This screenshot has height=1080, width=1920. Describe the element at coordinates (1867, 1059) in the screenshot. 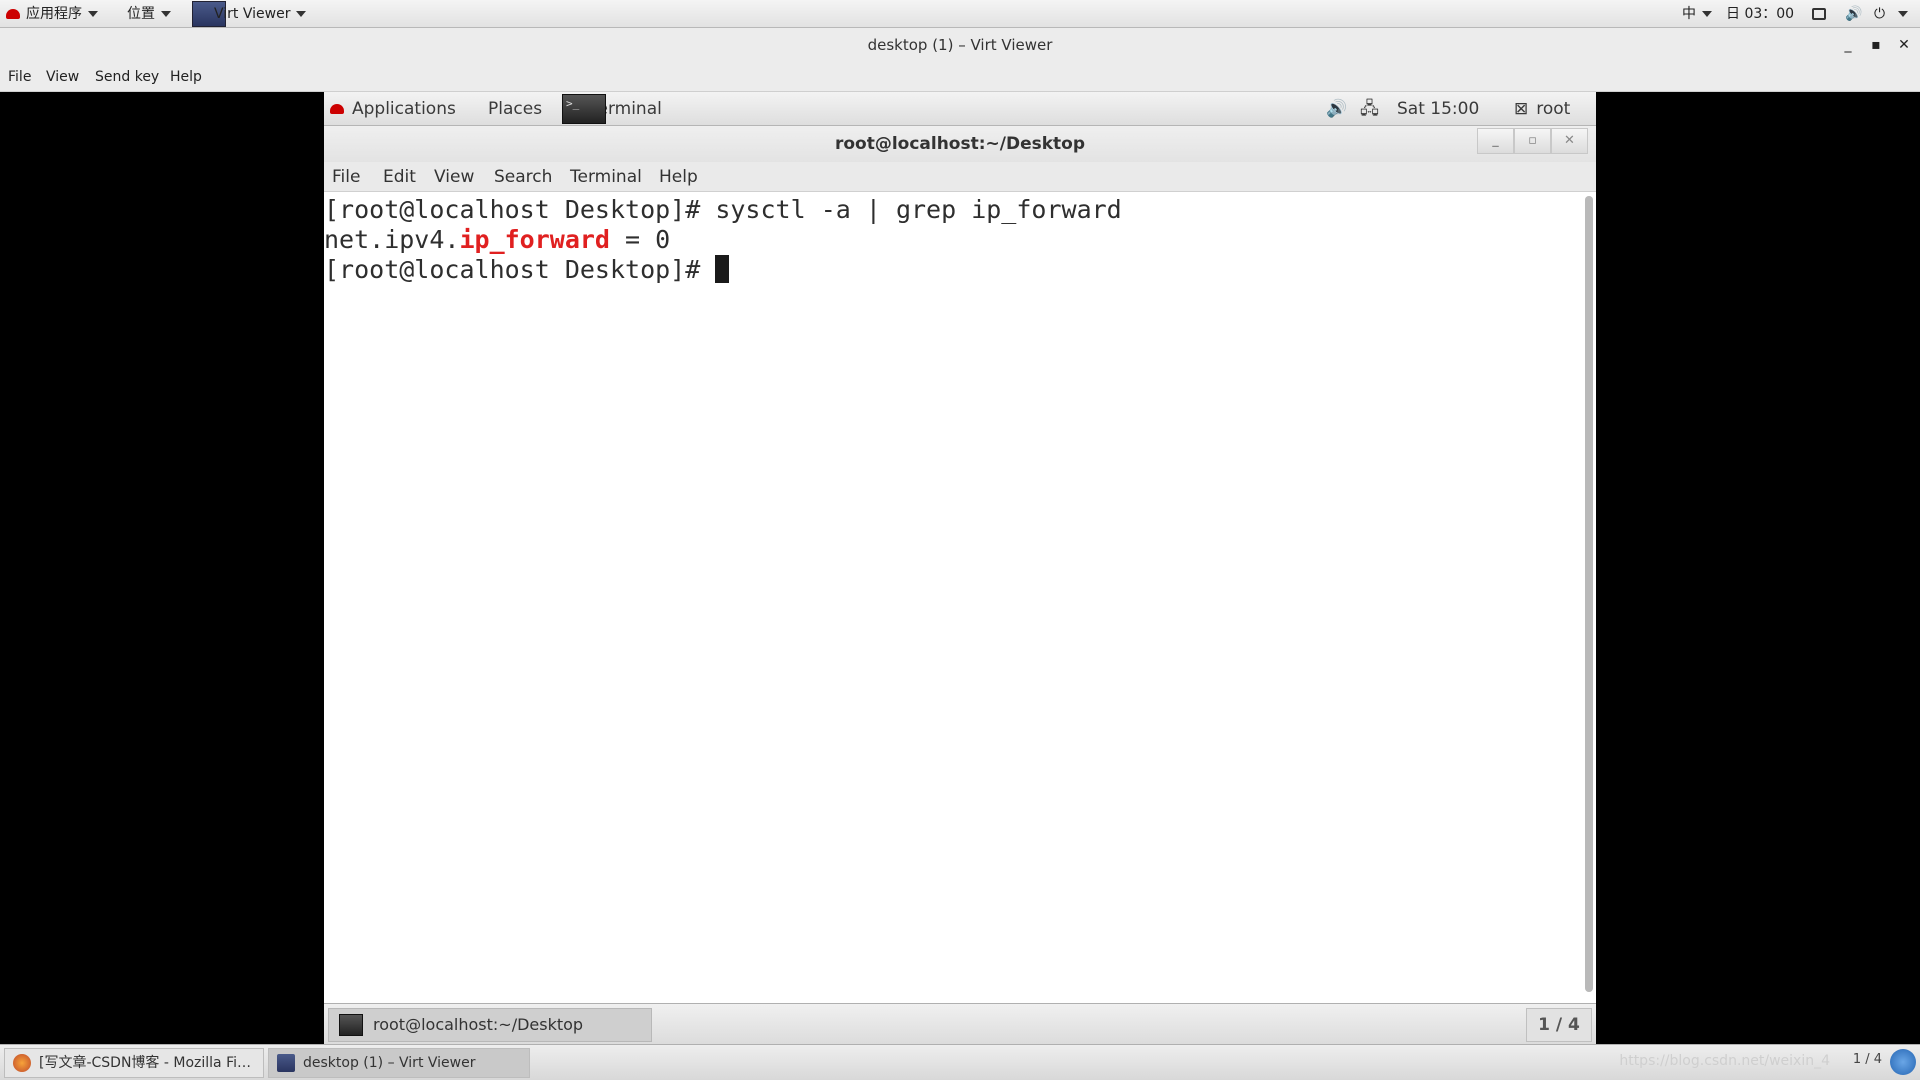

I see `host-workspace-pager: 1 / 4` at that location.